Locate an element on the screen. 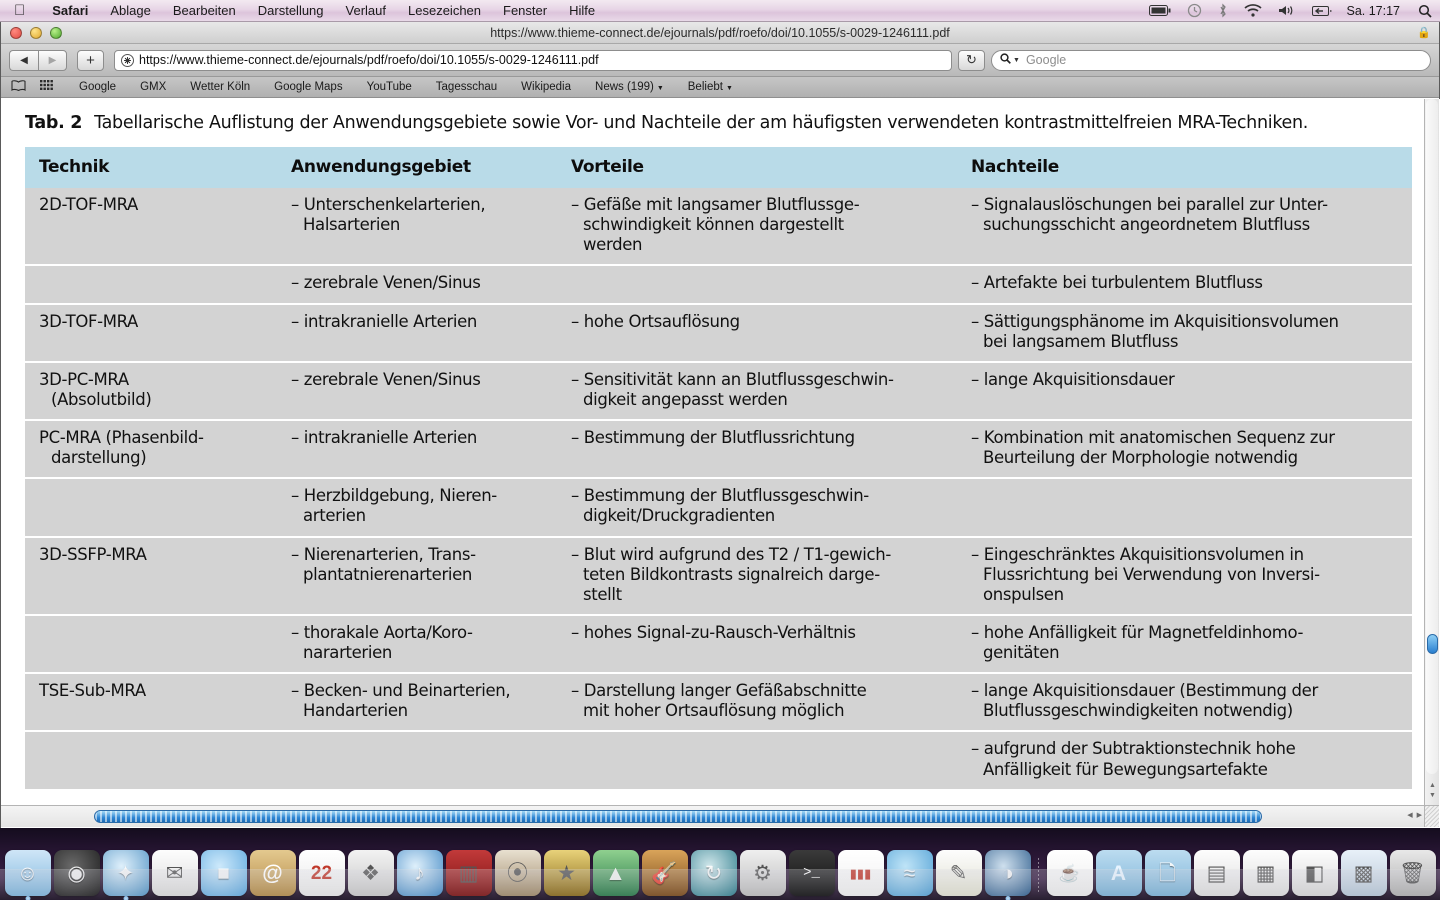 This screenshot has height=900, width=1440. cell-line: 3D-TOF-MRA is located at coordinates (88, 321).